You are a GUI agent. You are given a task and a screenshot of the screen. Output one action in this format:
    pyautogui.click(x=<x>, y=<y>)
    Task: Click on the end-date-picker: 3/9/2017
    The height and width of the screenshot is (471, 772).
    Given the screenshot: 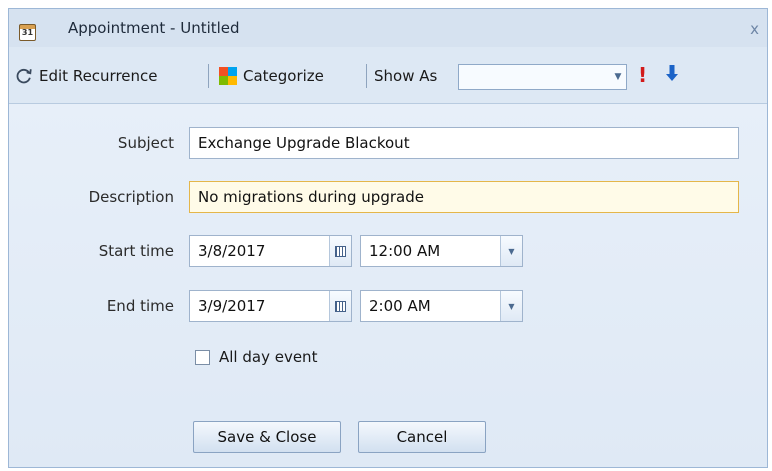 What is the action you would take?
    pyautogui.click(x=270, y=306)
    